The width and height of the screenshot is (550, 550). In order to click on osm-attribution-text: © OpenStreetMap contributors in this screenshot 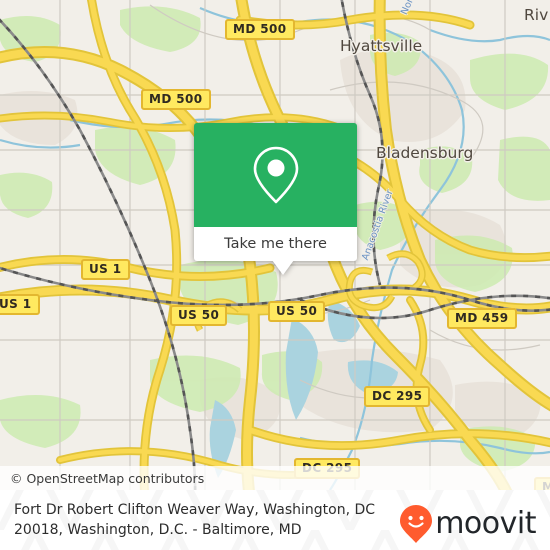, I will do `click(107, 478)`.